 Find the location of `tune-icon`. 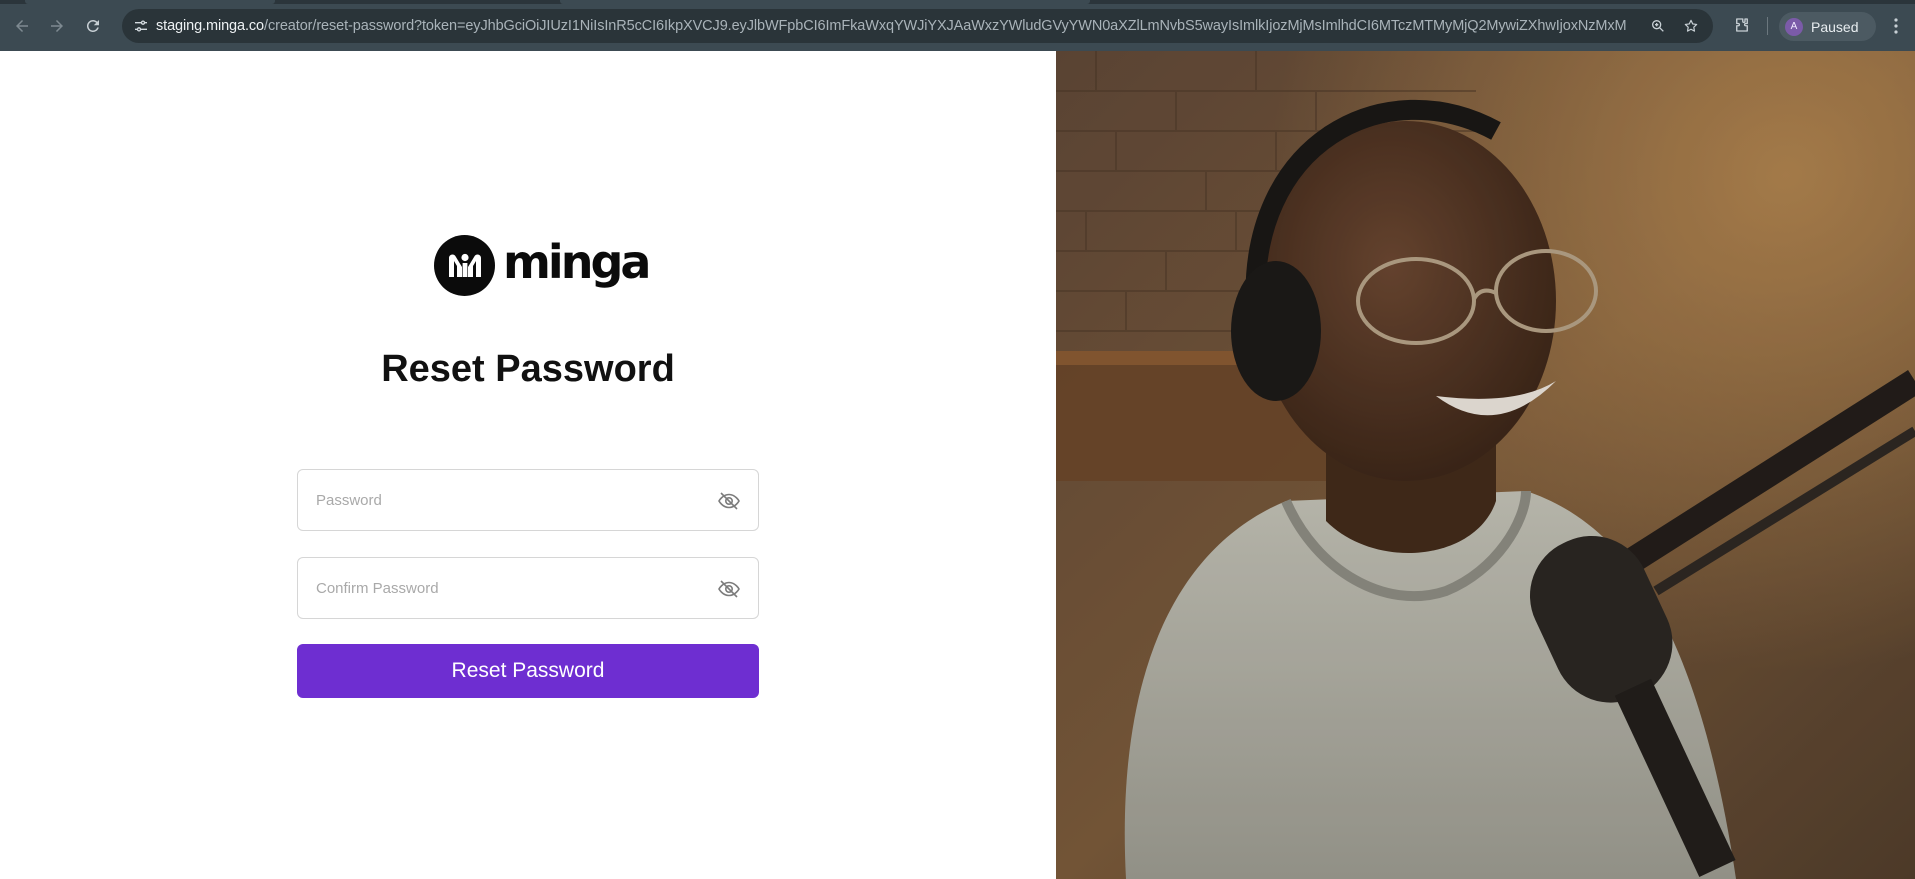

tune-icon is located at coordinates (141, 26).